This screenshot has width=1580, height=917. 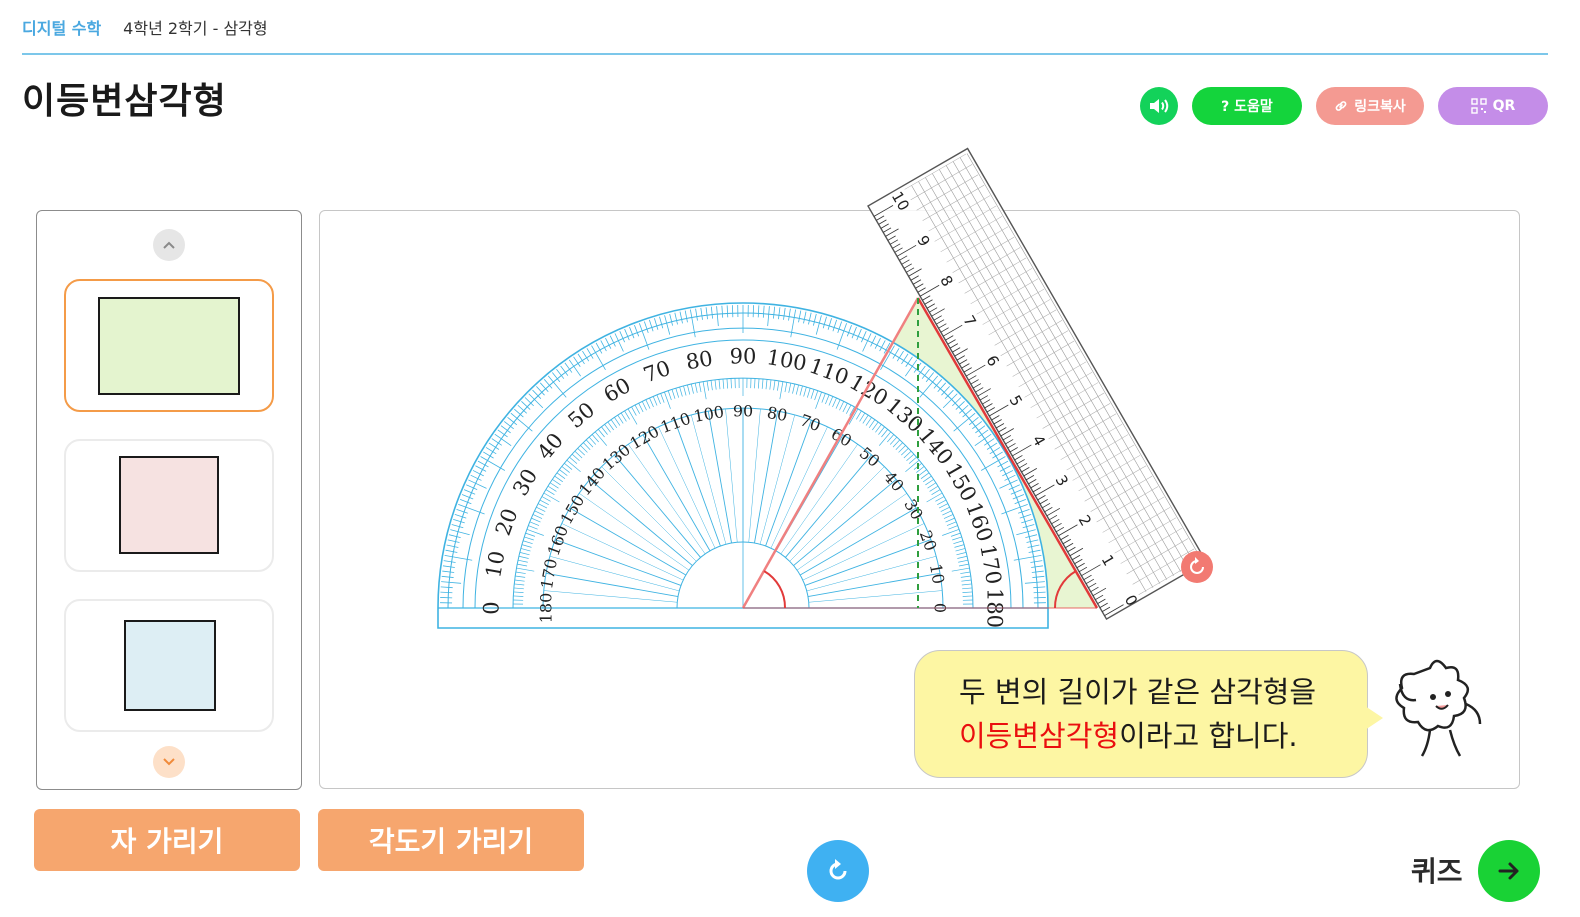 I want to click on page-title: 이등변삼각형, so click(x=124, y=101).